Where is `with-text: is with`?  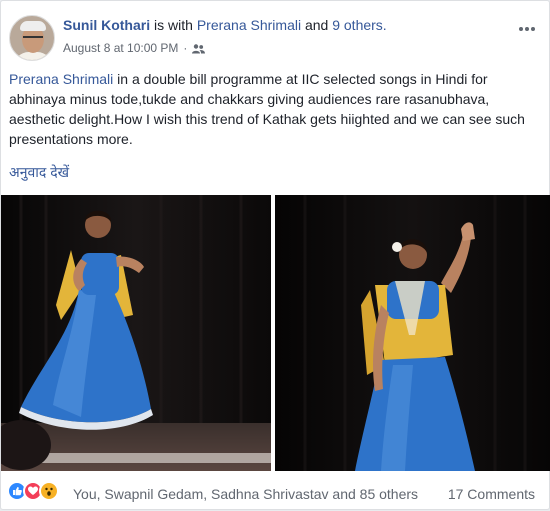 with-text: is with is located at coordinates (173, 25).